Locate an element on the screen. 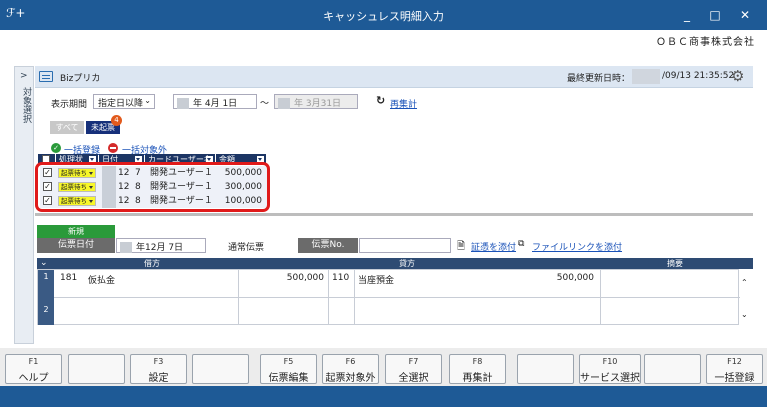 Image resolution: width=767 pixels, height=407 pixels. row-number: 2 is located at coordinates (46, 311).